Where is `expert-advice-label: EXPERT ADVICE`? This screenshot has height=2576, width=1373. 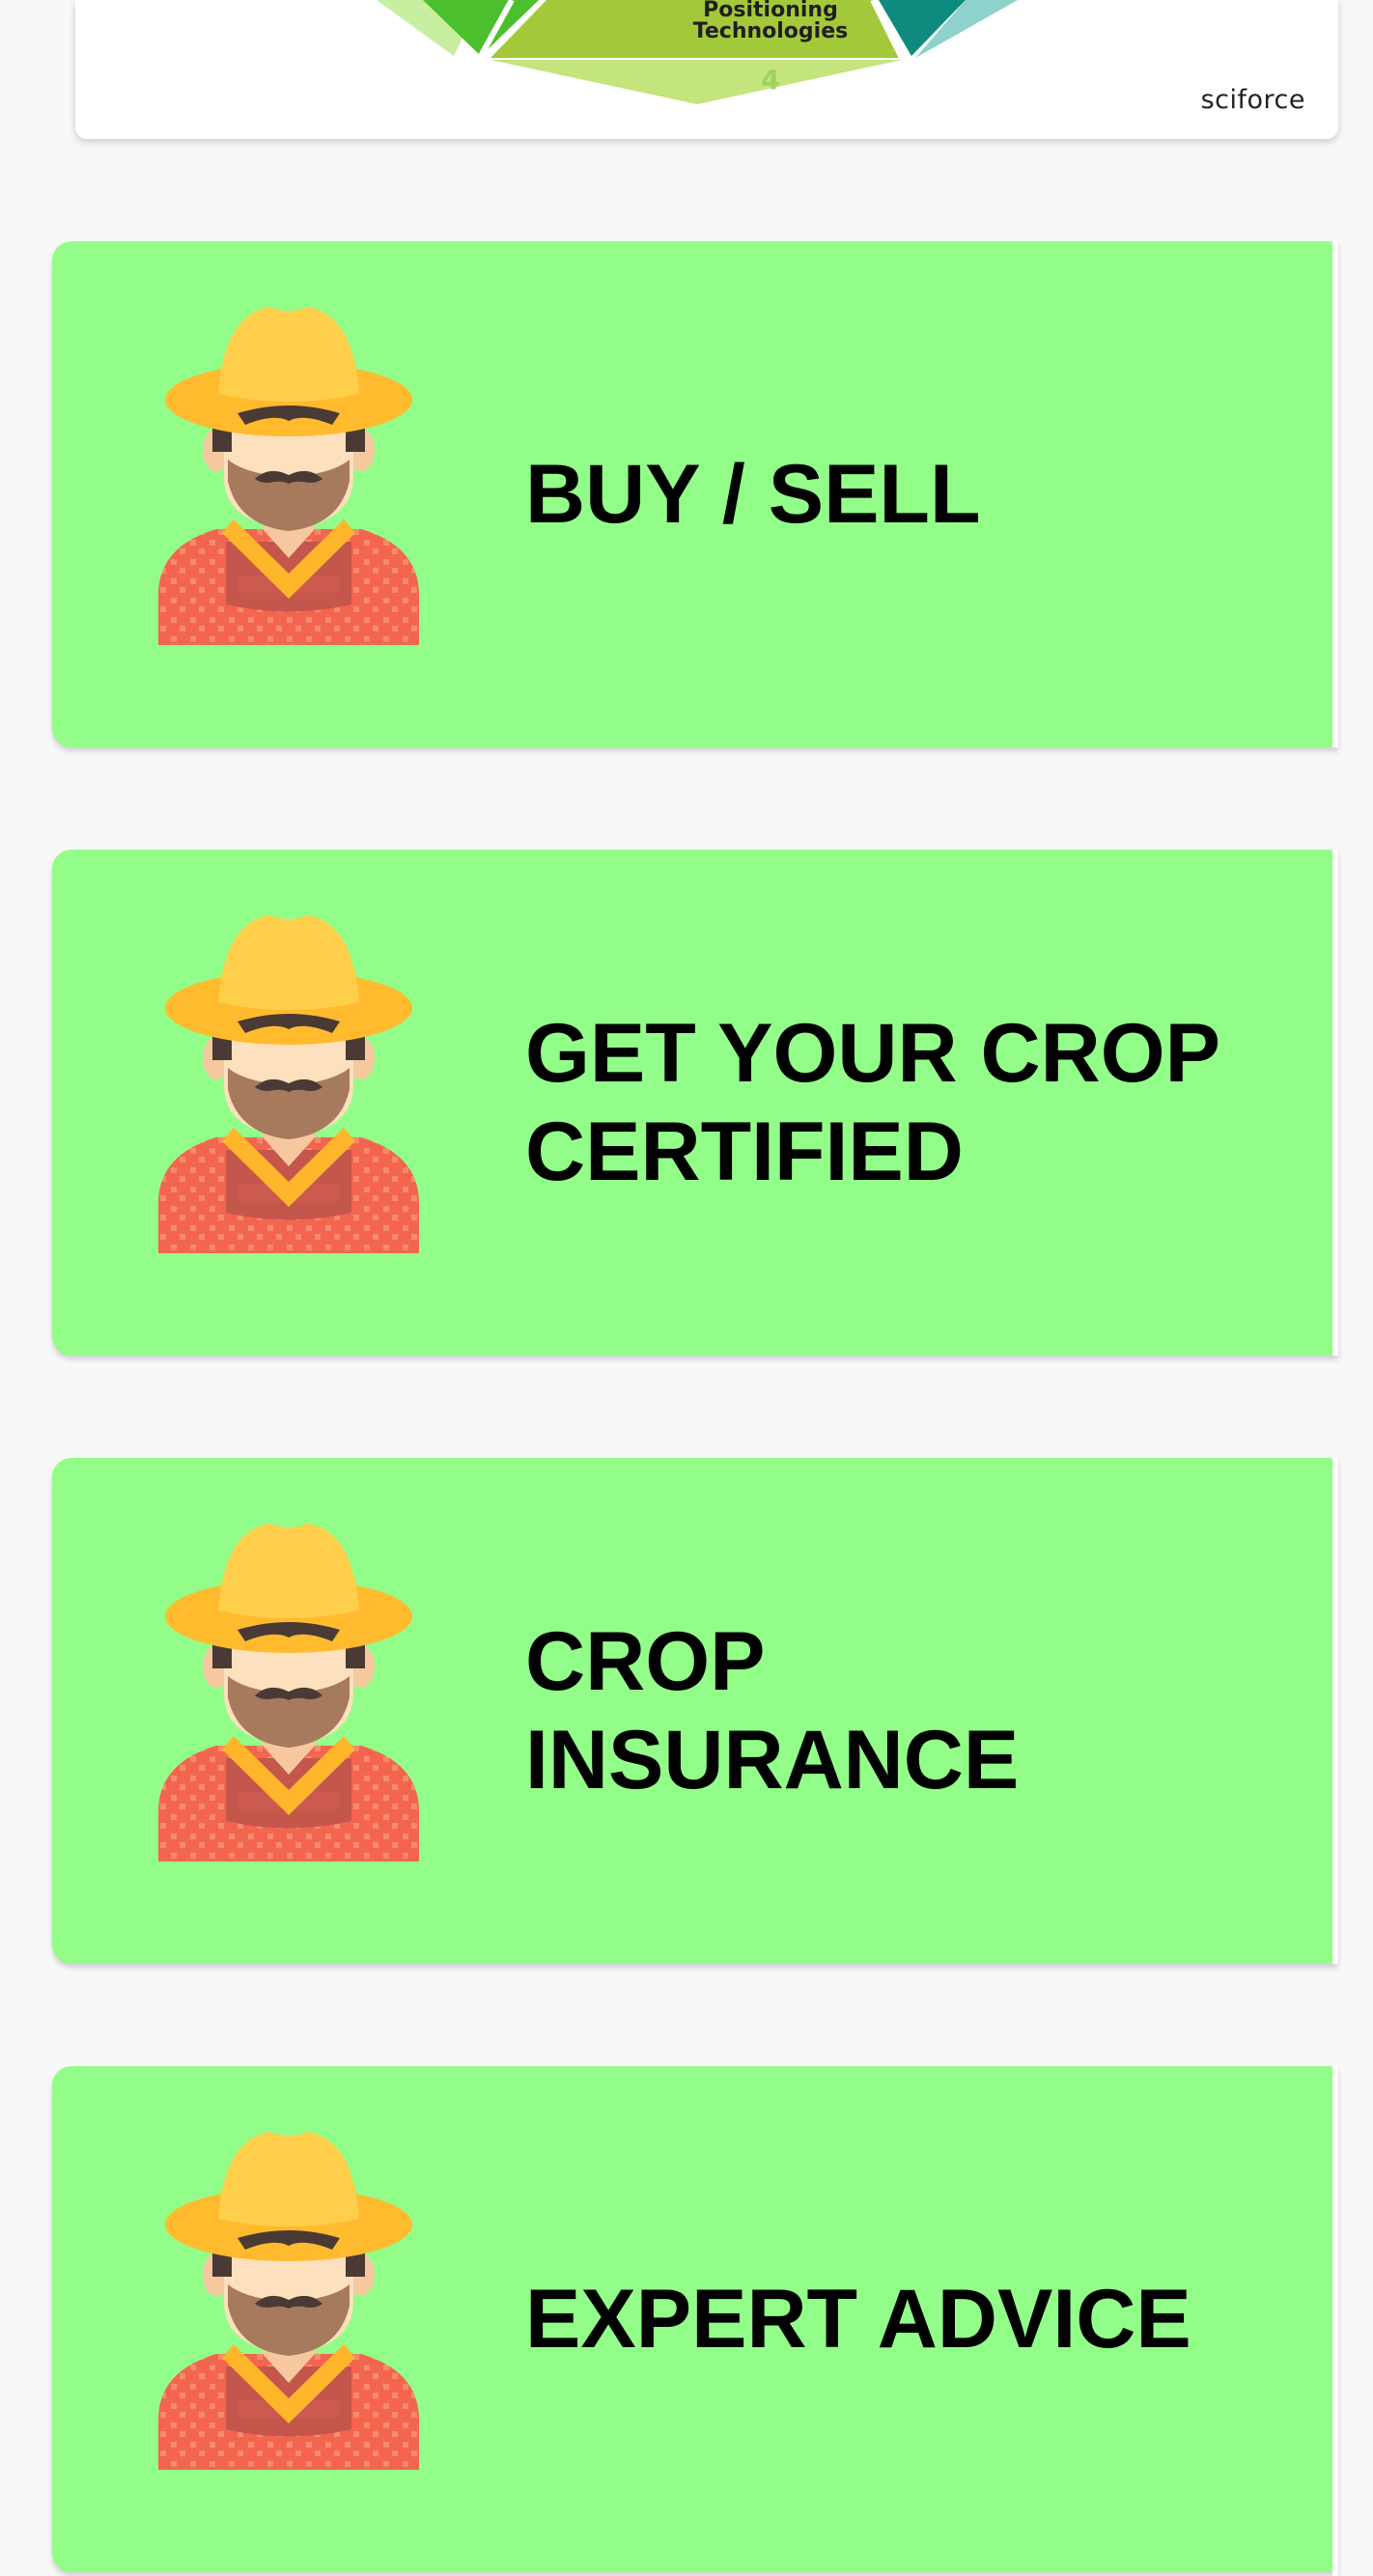
expert-advice-label: EXPERT ADVICE is located at coordinates (858, 2319).